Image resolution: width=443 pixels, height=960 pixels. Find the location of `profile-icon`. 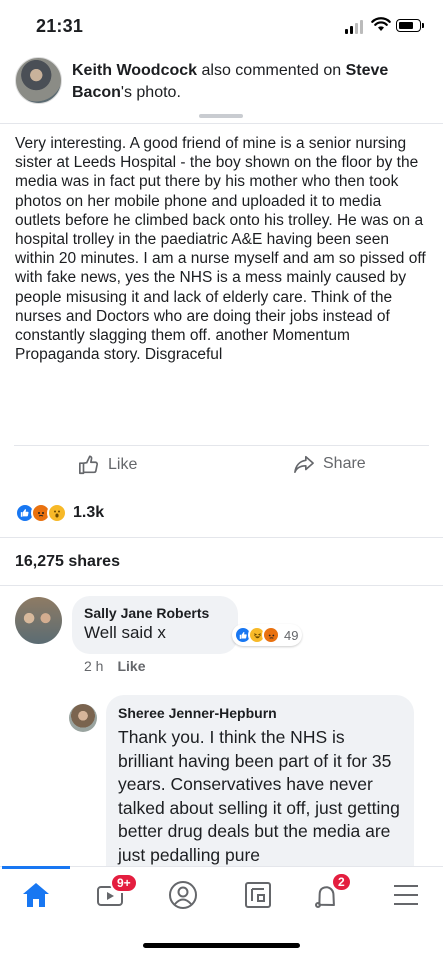

profile-icon is located at coordinates (183, 895).